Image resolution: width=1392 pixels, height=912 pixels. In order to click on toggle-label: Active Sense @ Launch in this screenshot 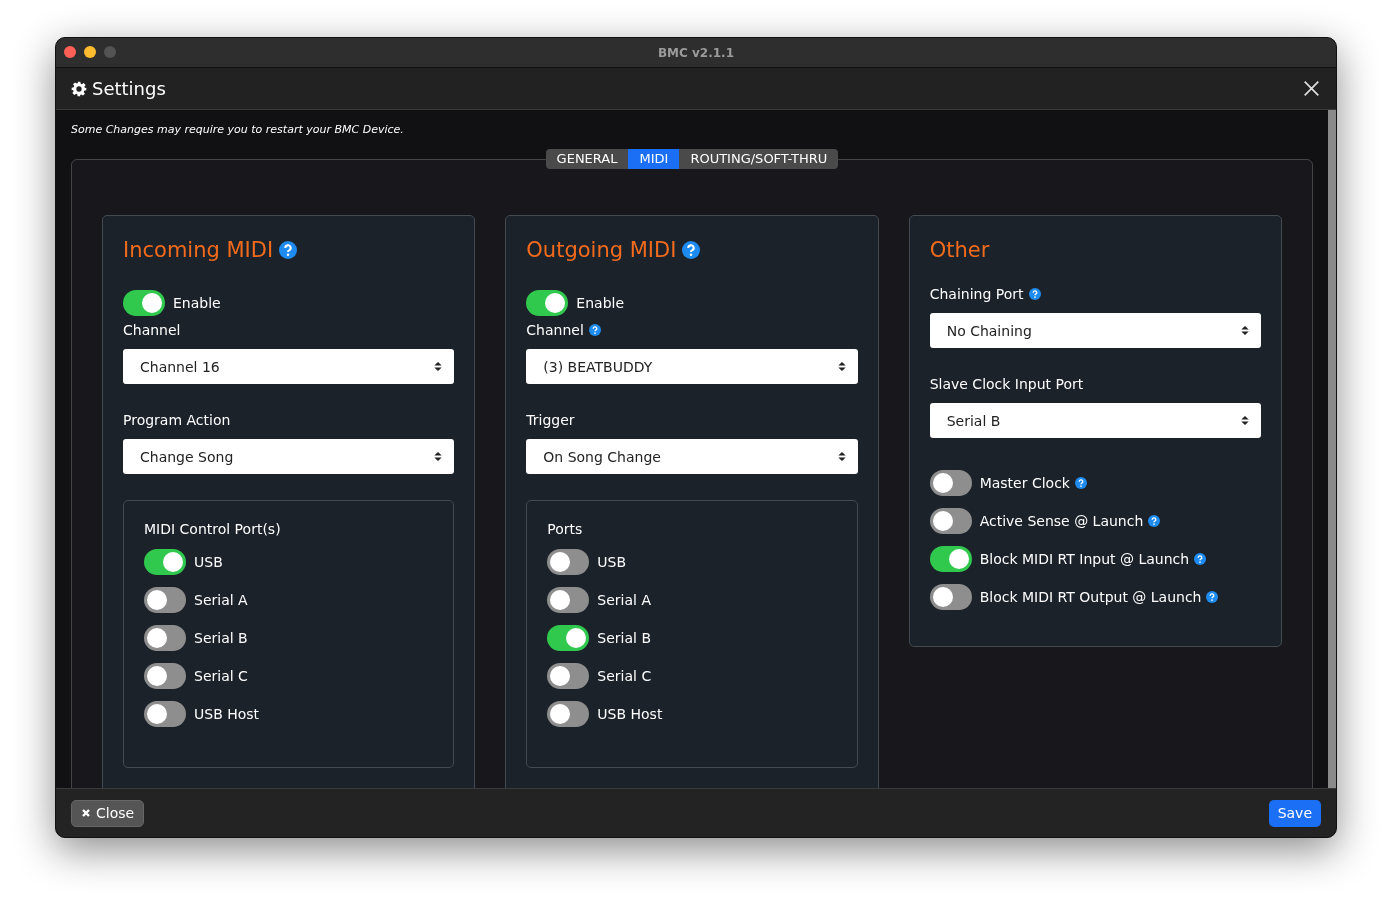, I will do `click(1061, 521)`.